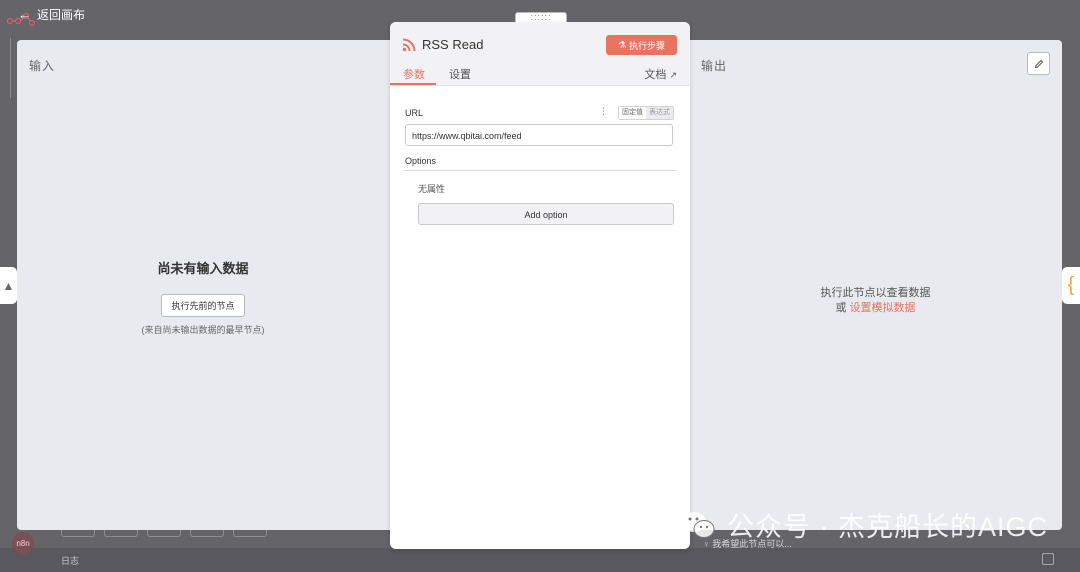 The height and width of the screenshot is (572, 1080). What do you see at coordinates (875, 301) in the screenshot?
I see `output-empty-state: 执行此节点以查看数据 或 设置模拟数据` at bounding box center [875, 301].